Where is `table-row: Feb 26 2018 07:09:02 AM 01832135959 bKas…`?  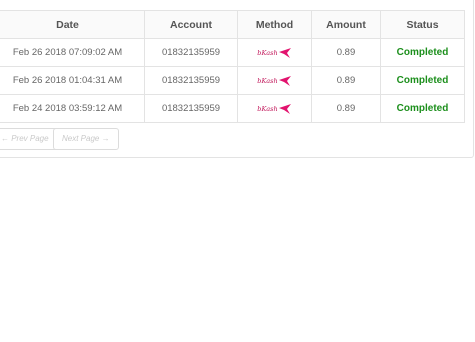
table-row: Feb 26 2018 07:09:02 AM 01832135959 bKas… is located at coordinates (232, 52).